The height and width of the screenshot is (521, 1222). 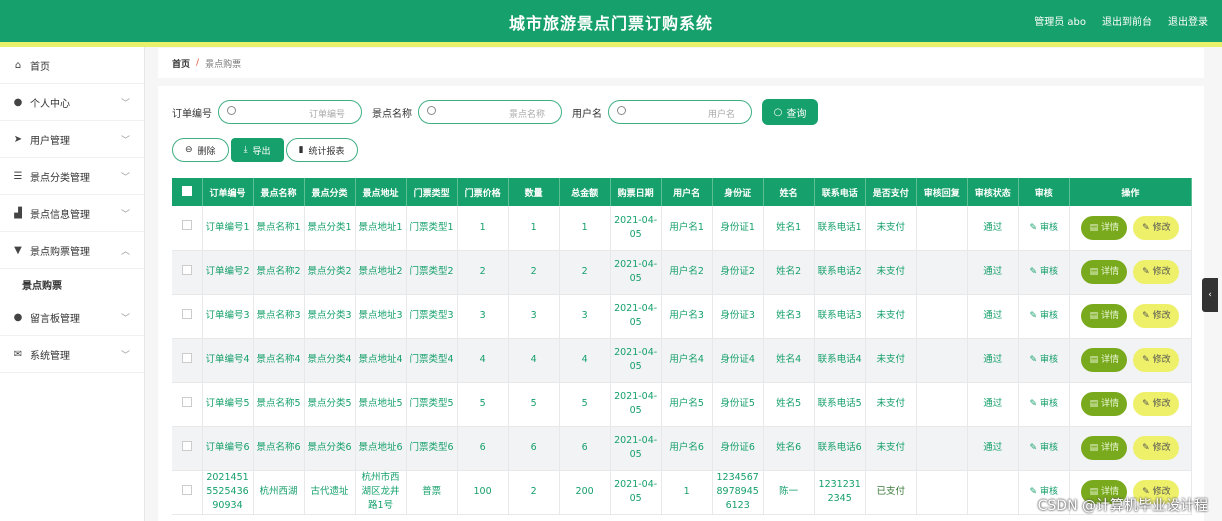 What do you see at coordinates (534, 448) in the screenshot?
I see `table-cell: 6` at bounding box center [534, 448].